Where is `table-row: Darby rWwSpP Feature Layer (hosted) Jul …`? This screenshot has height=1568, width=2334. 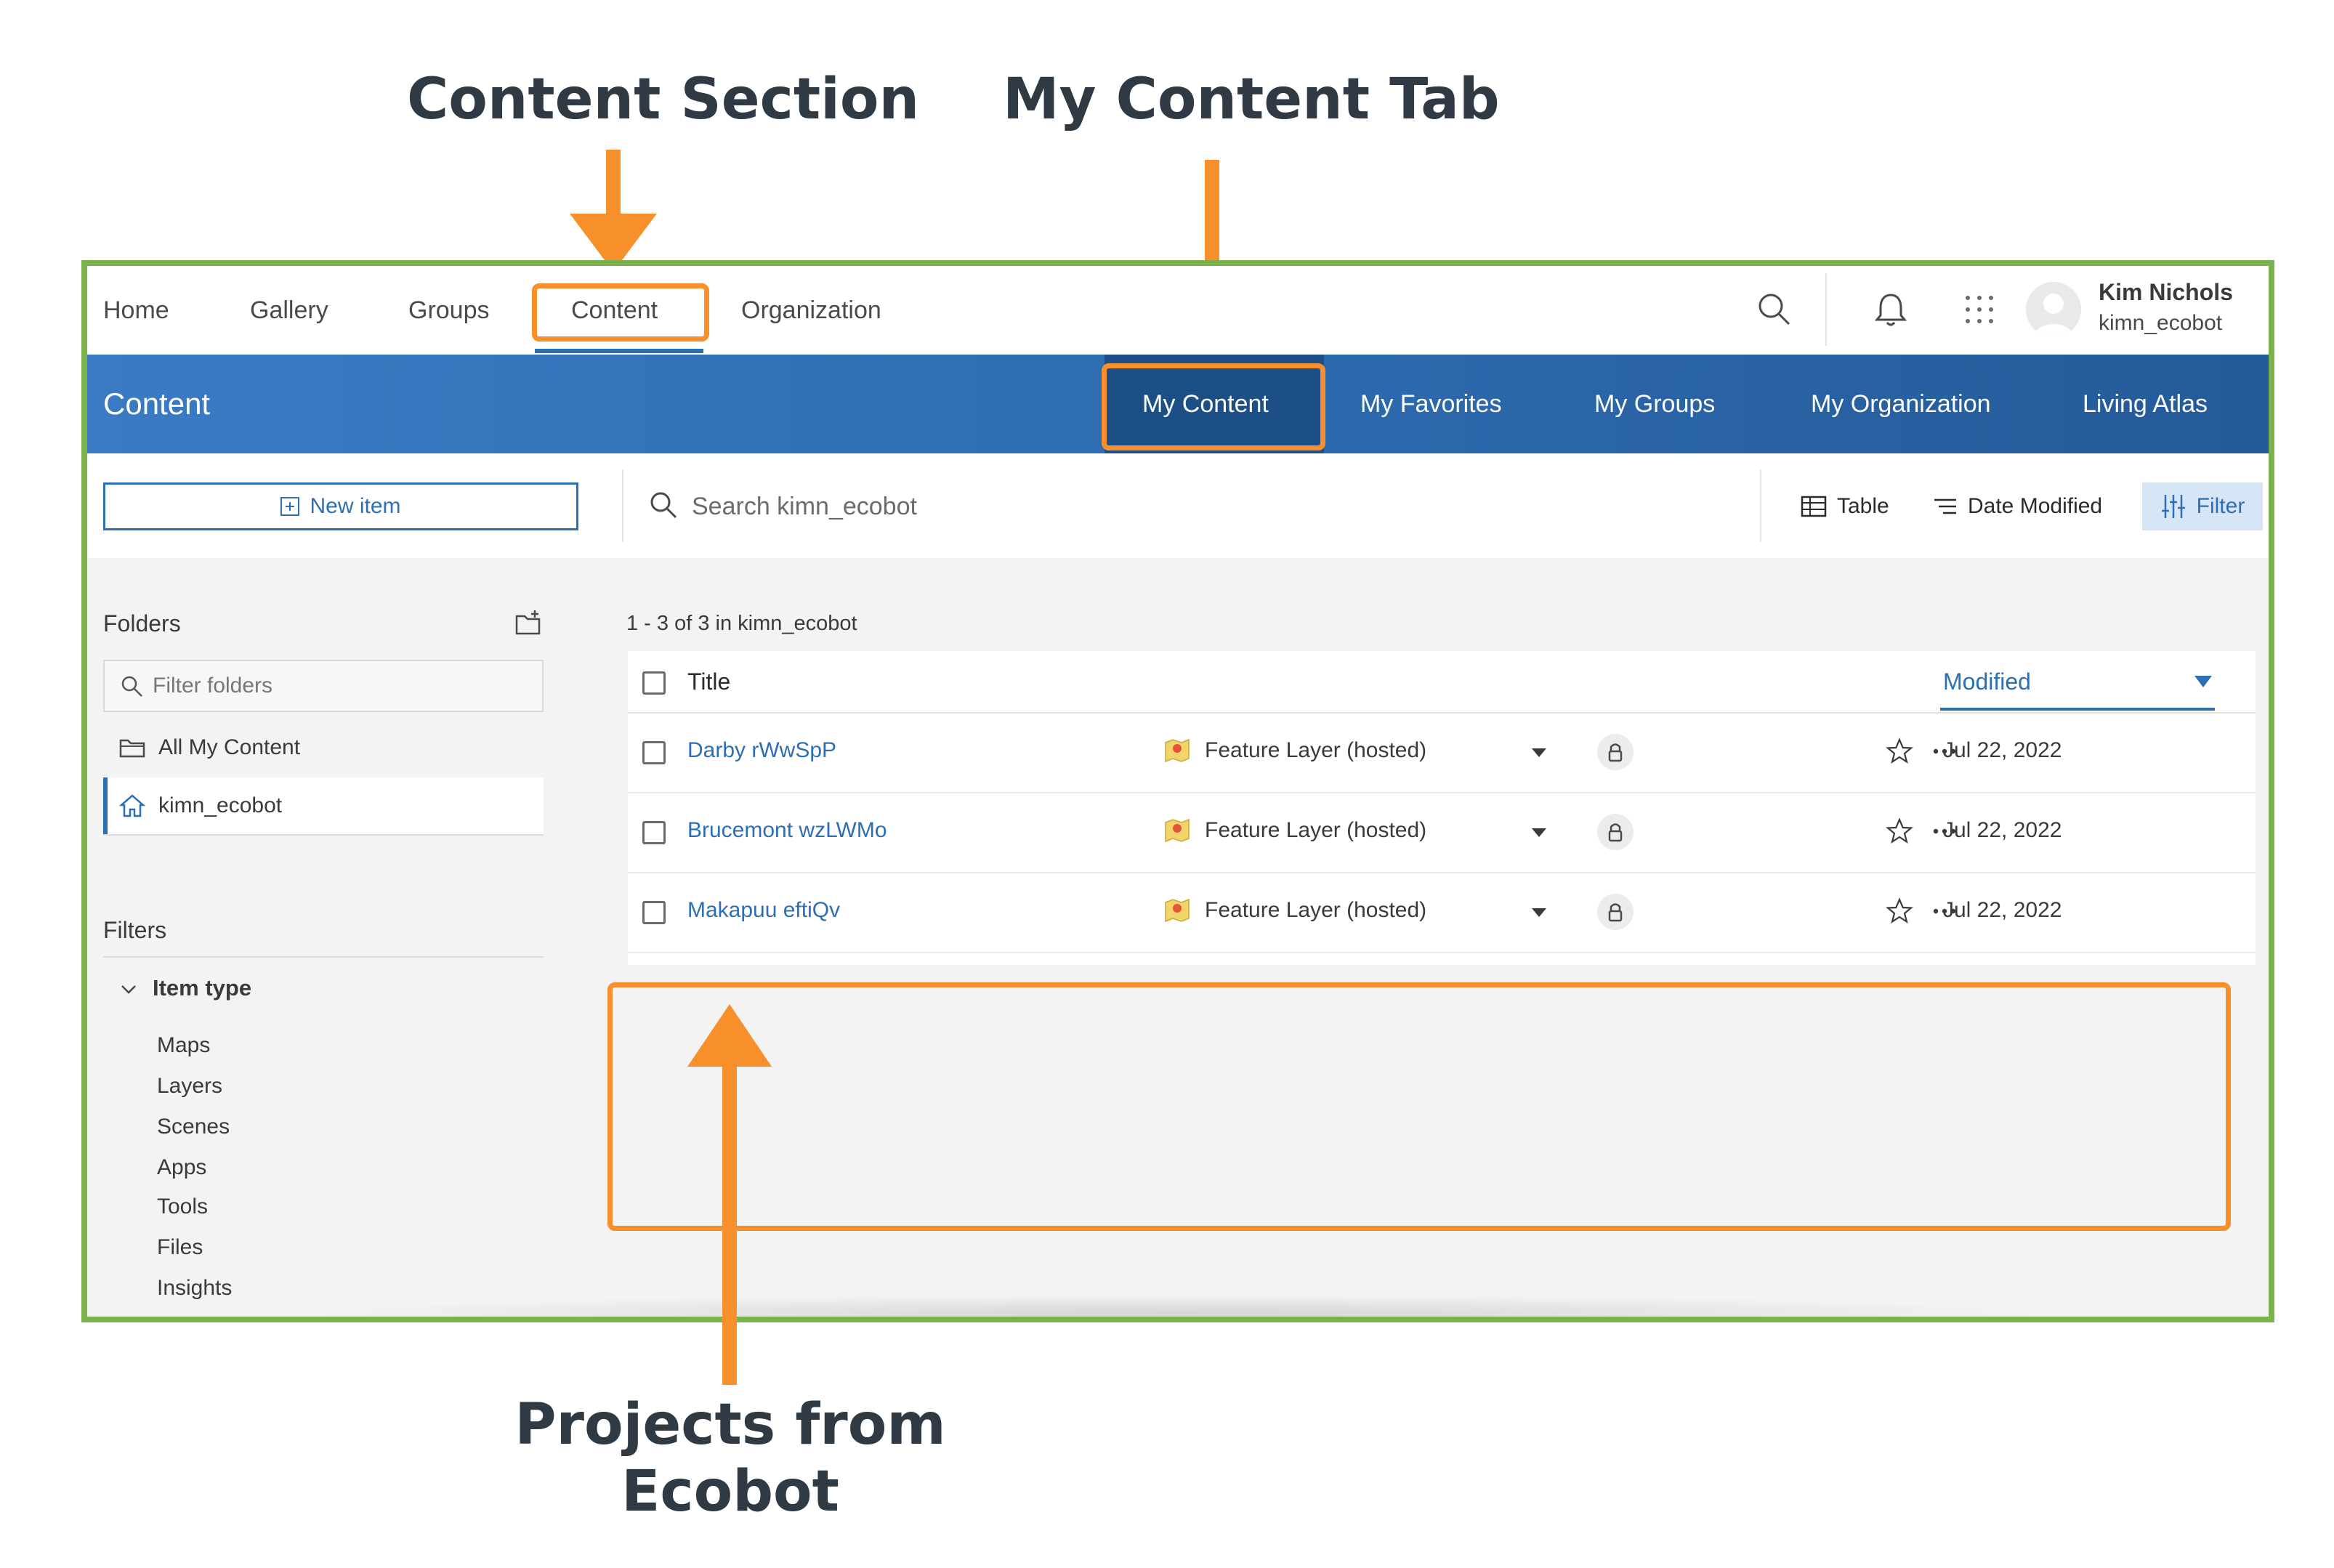
table-row: Darby rWwSpP Feature Layer (hosted) Jul … is located at coordinates (1442, 752).